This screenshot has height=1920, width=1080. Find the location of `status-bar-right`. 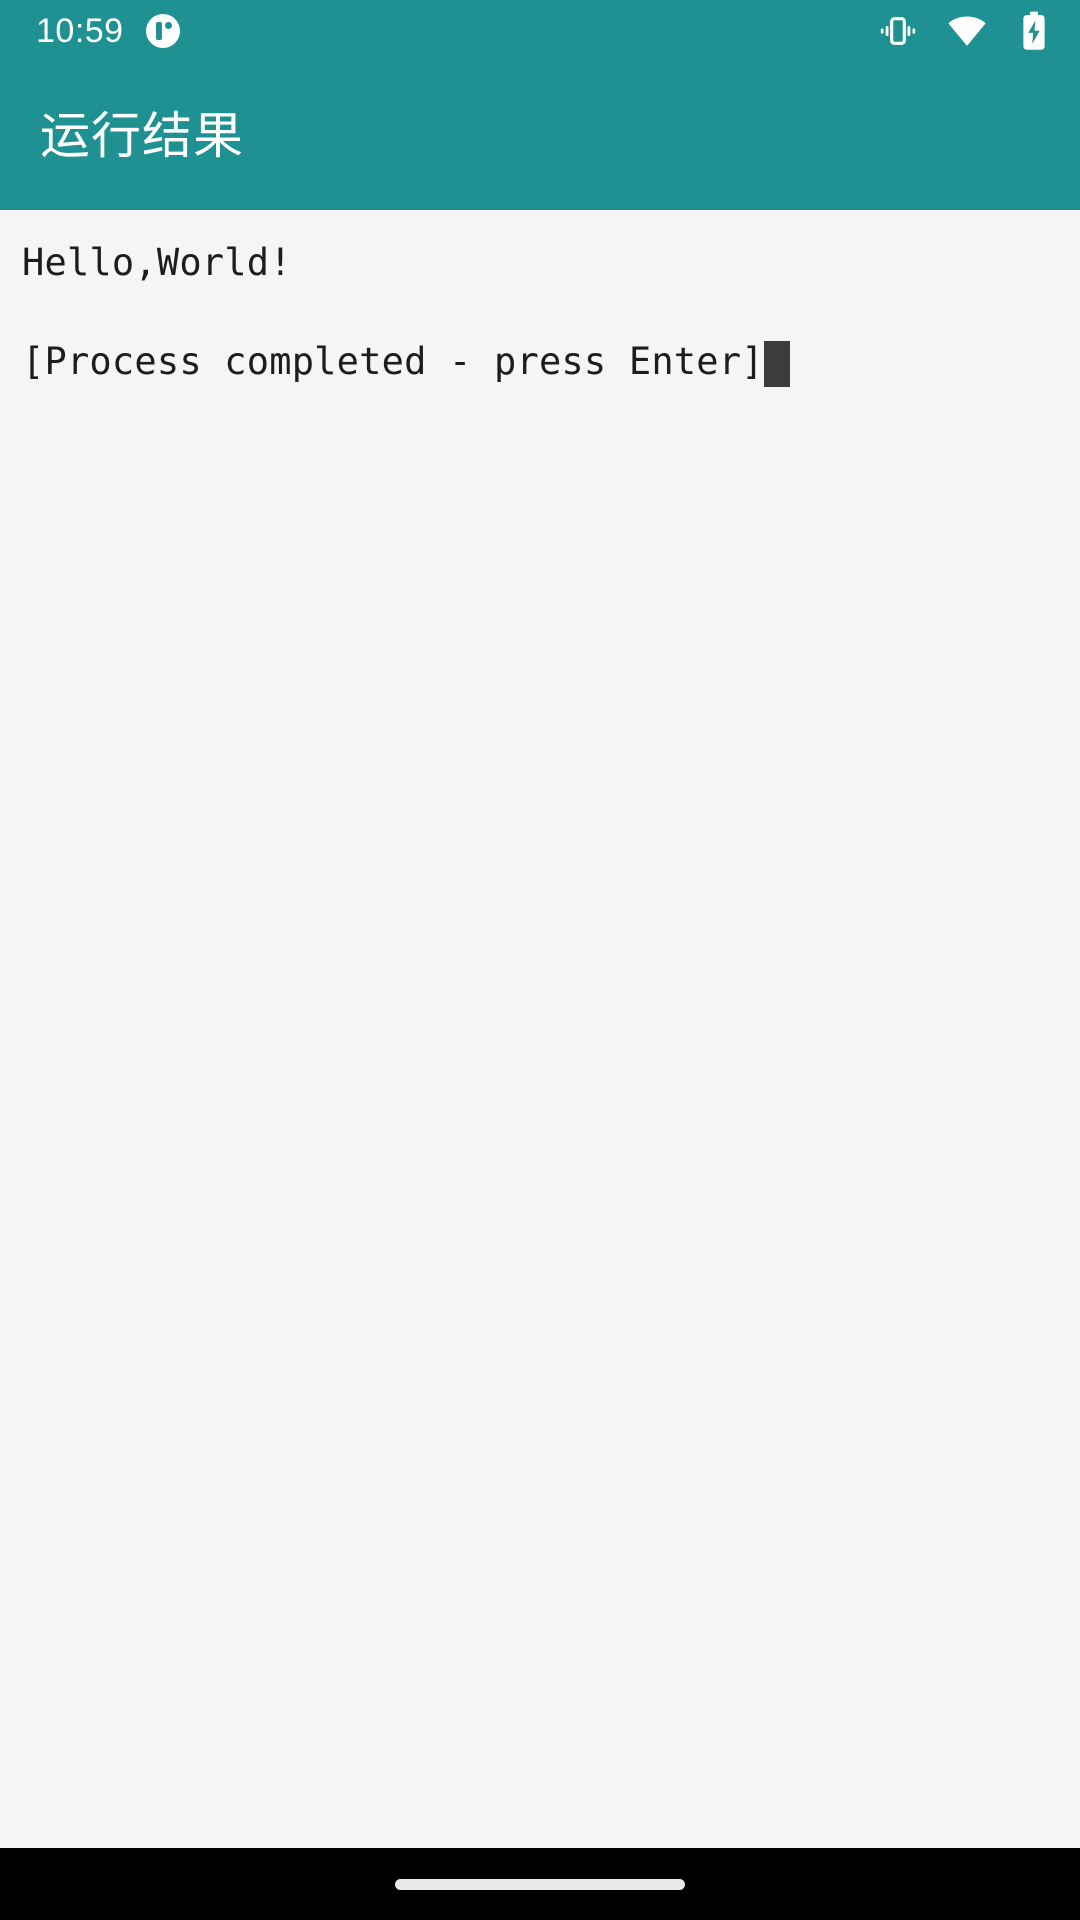

status-bar-right is located at coordinates (965, 31).